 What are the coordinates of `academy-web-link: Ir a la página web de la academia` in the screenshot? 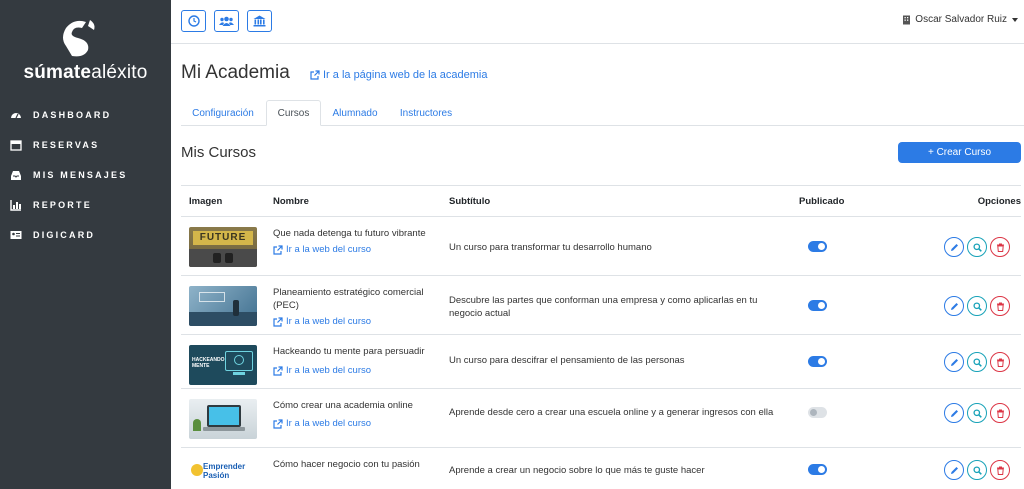 It's located at (399, 75).